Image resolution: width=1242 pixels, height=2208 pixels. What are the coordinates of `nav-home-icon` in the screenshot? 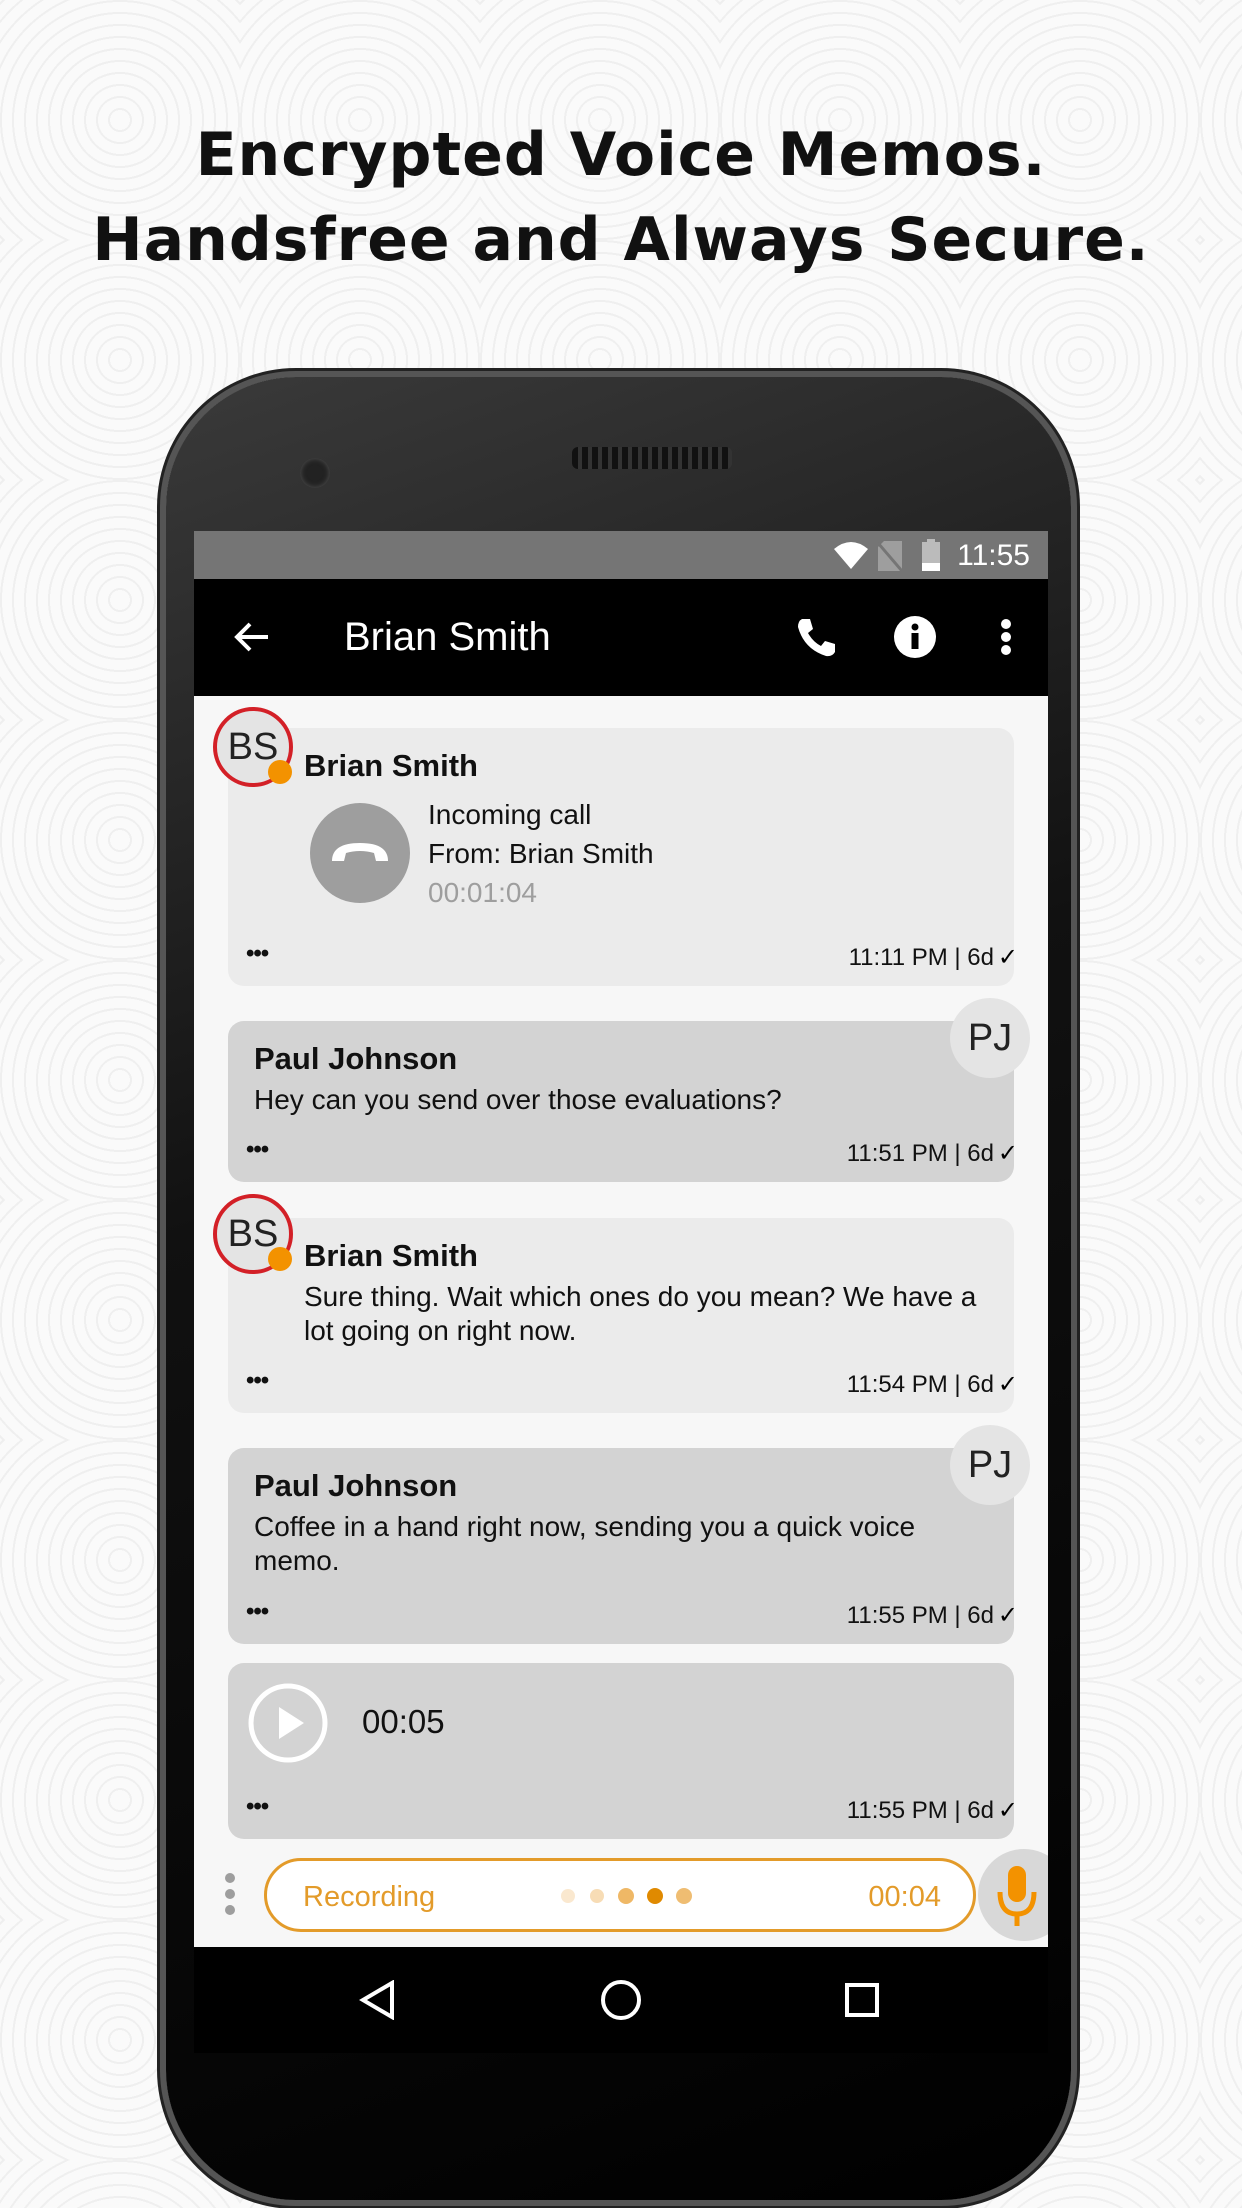 It's located at (621, 2000).